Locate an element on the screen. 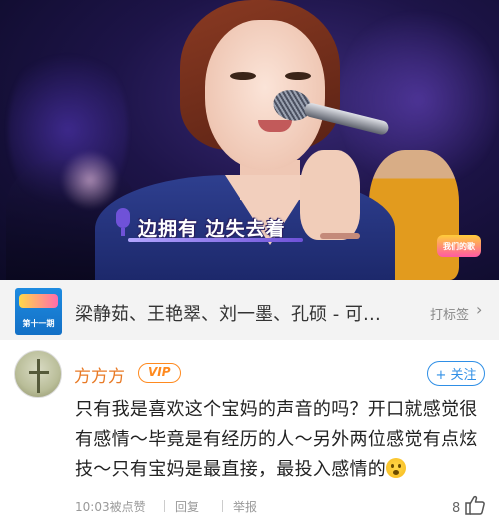 The width and height of the screenshot is (499, 520). comment-username: 方方方 is located at coordinates (99, 374).